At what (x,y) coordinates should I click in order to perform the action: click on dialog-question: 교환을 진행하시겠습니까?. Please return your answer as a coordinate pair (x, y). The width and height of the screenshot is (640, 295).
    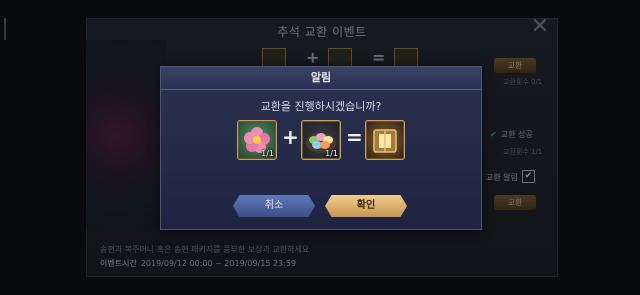
    Looking at the image, I should click on (321, 106).